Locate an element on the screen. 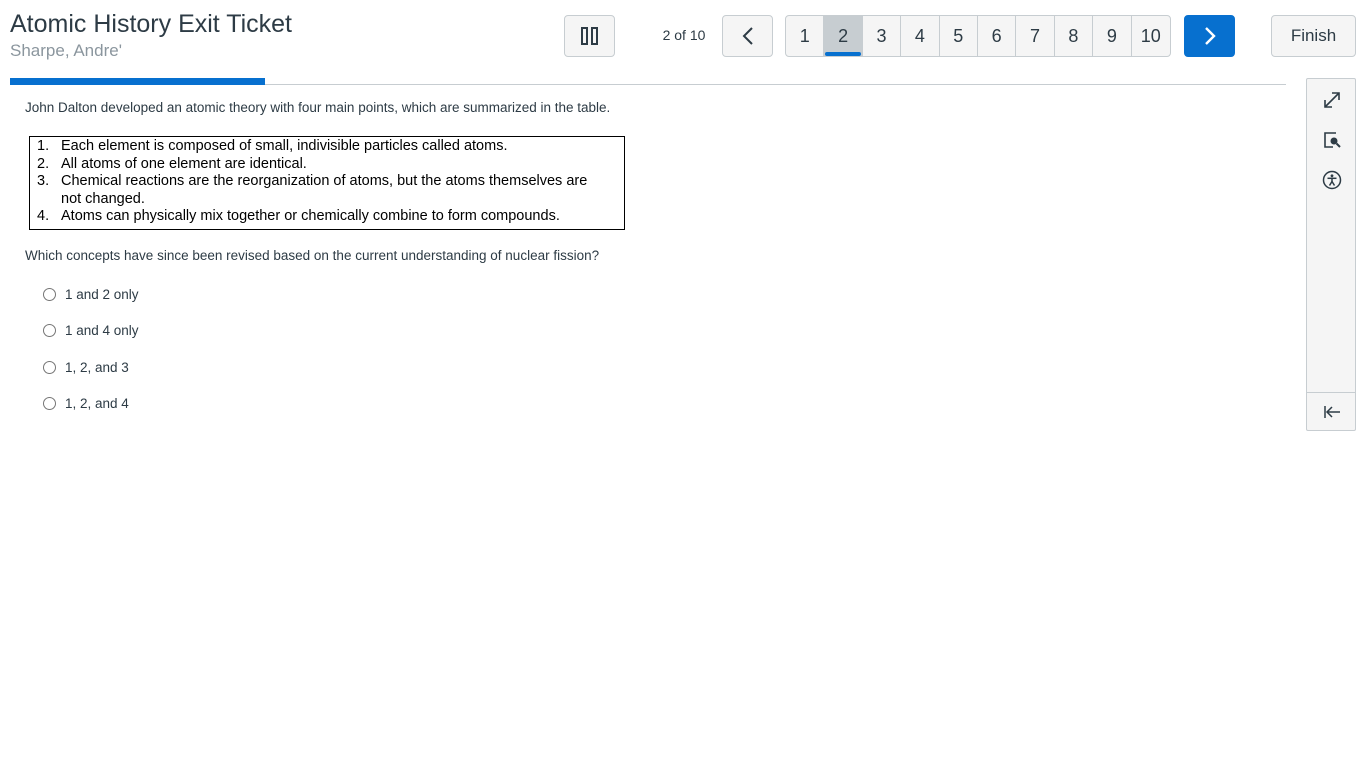  student-name: Sharpe, Andre' is located at coordinates (66, 50).